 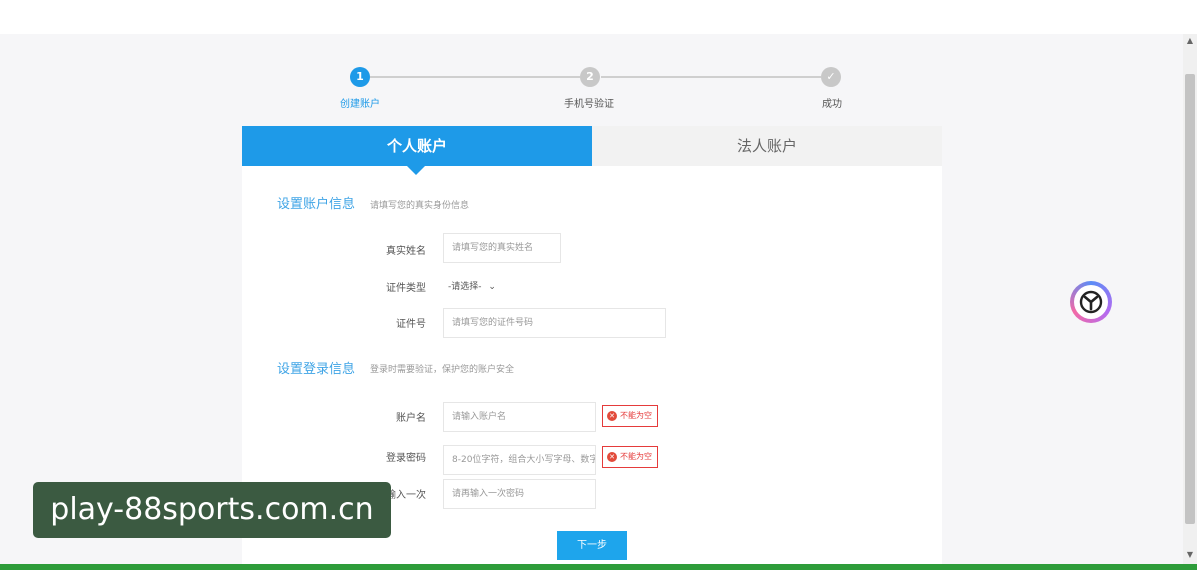 What do you see at coordinates (411, 324) in the screenshot?
I see `id-number-label: 证件号` at bounding box center [411, 324].